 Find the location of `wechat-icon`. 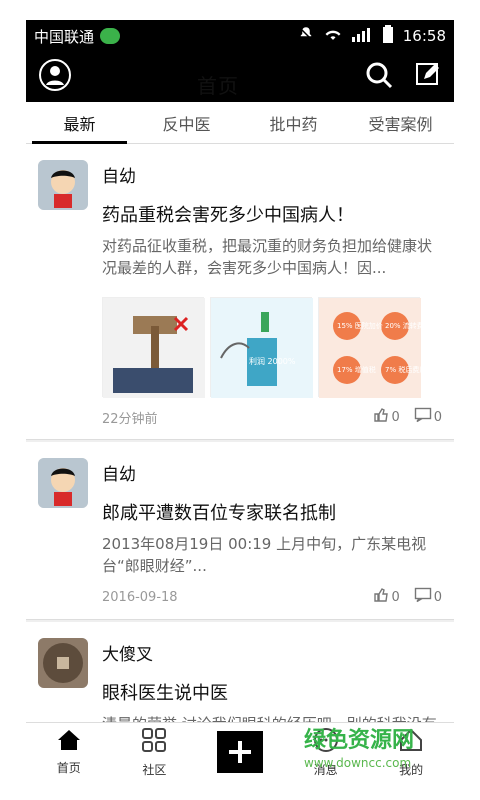

wechat-icon is located at coordinates (110, 36).